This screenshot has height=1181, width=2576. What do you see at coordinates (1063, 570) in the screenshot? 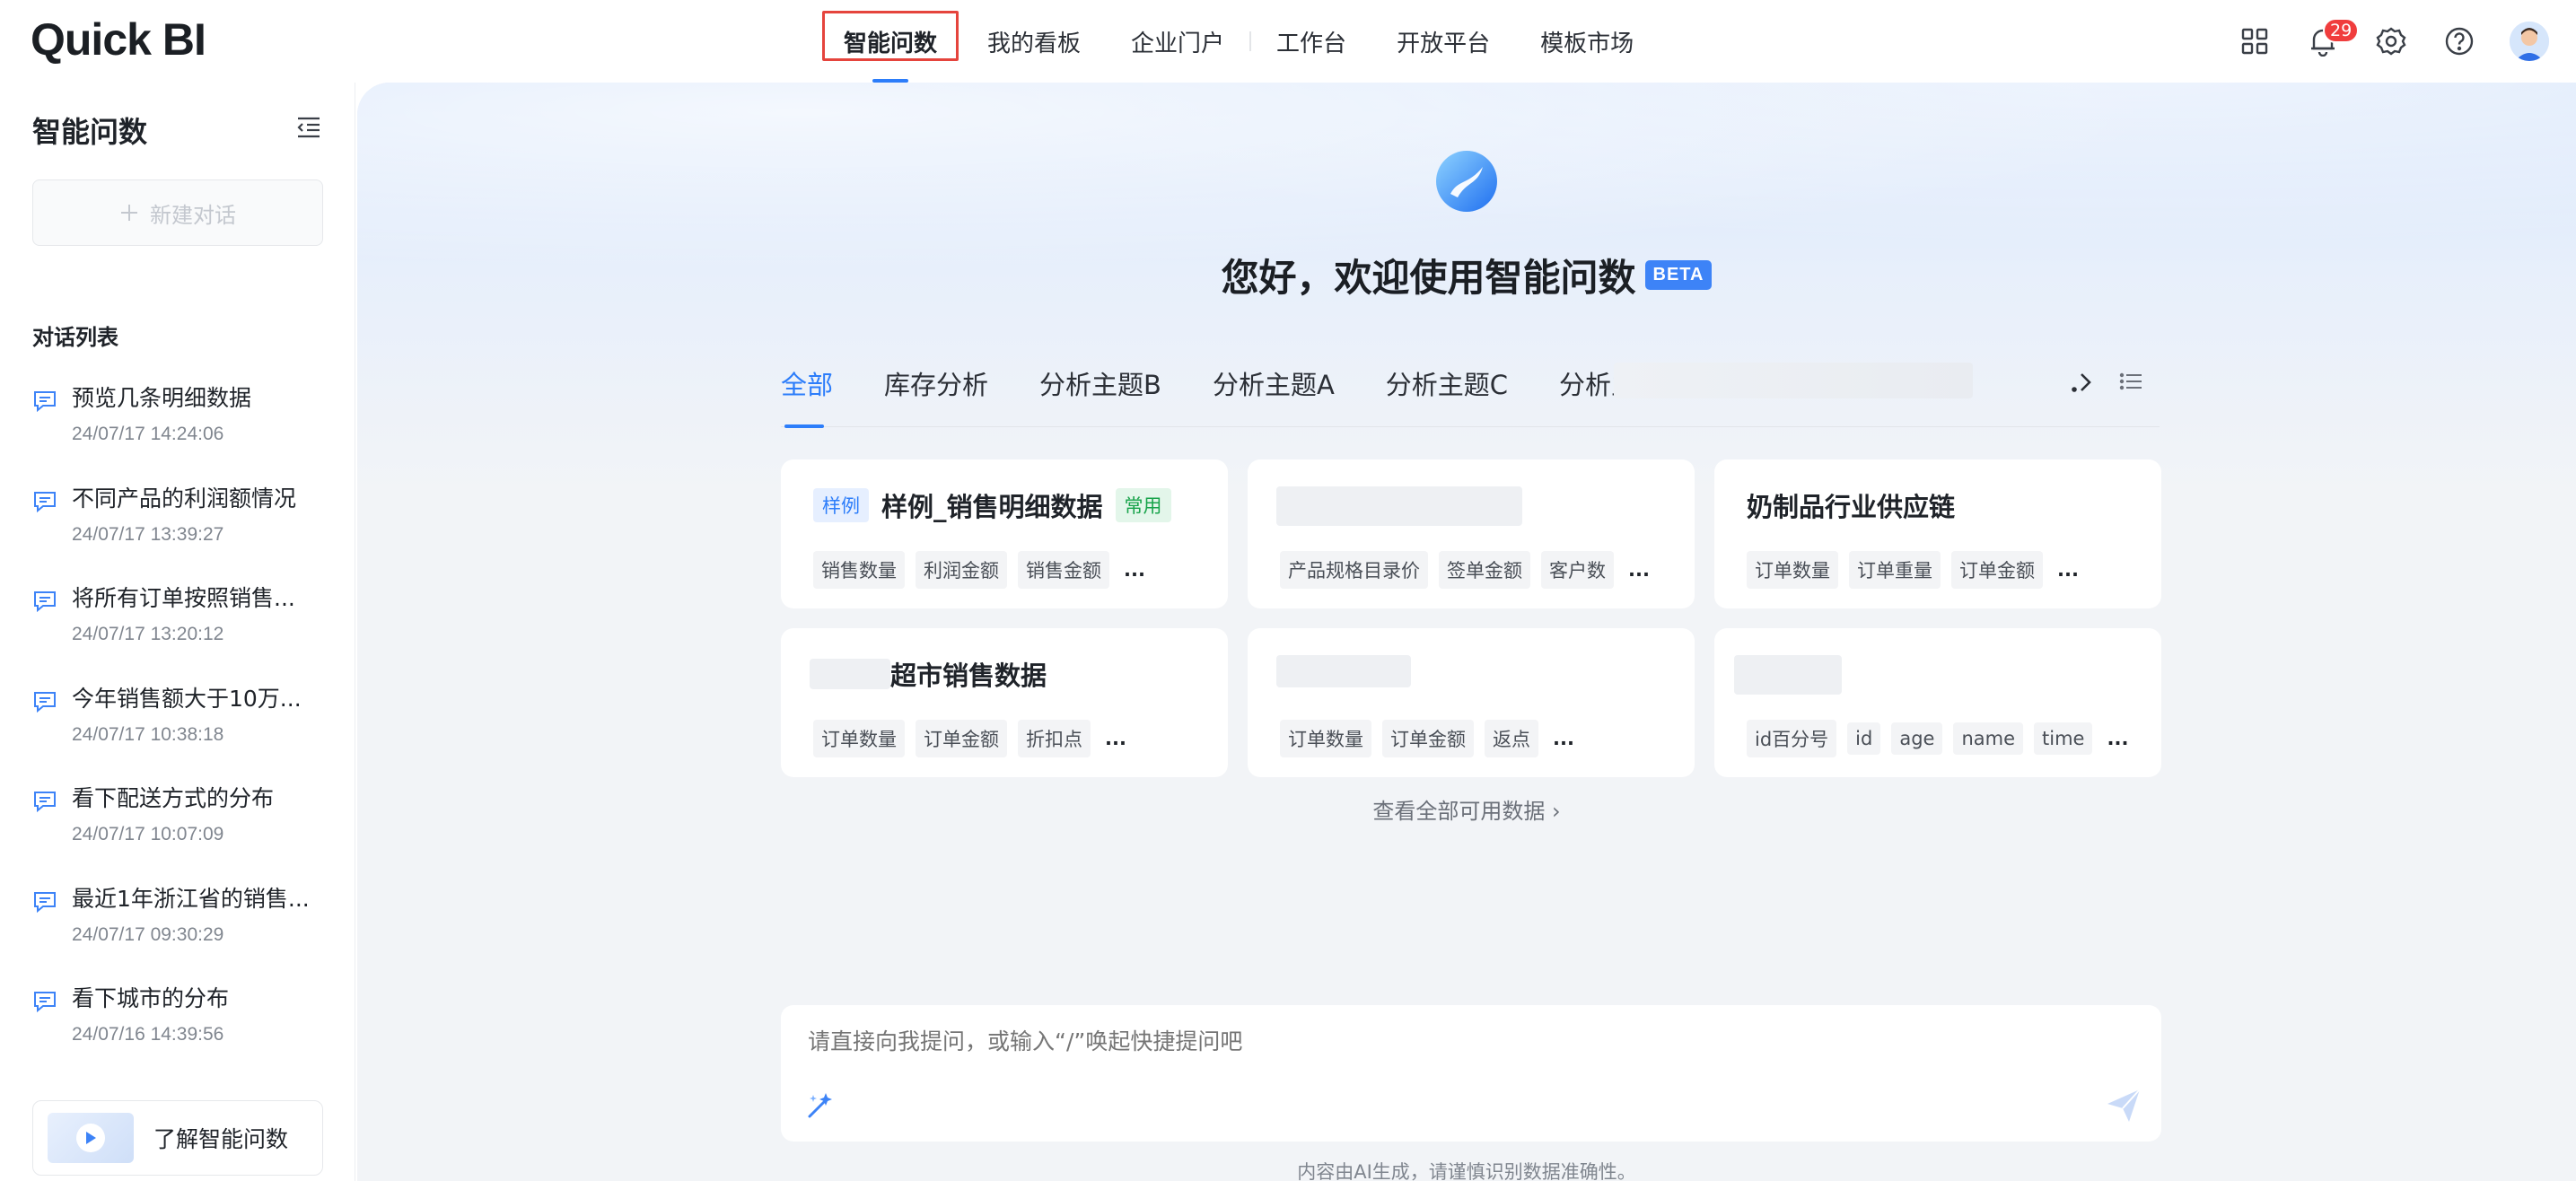
I see `field-chip: 销售金额` at bounding box center [1063, 570].